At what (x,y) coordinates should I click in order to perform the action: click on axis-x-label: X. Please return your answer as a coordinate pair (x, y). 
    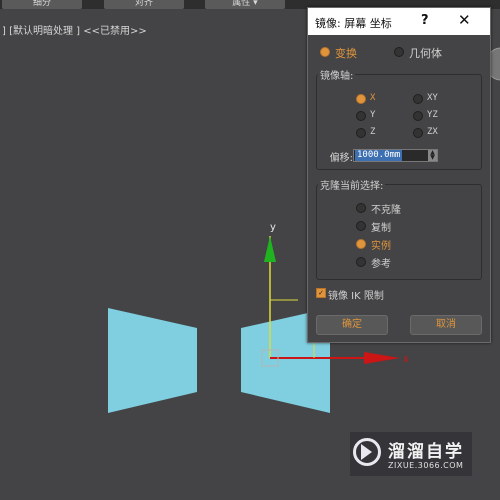
    Looking at the image, I should click on (372, 98).